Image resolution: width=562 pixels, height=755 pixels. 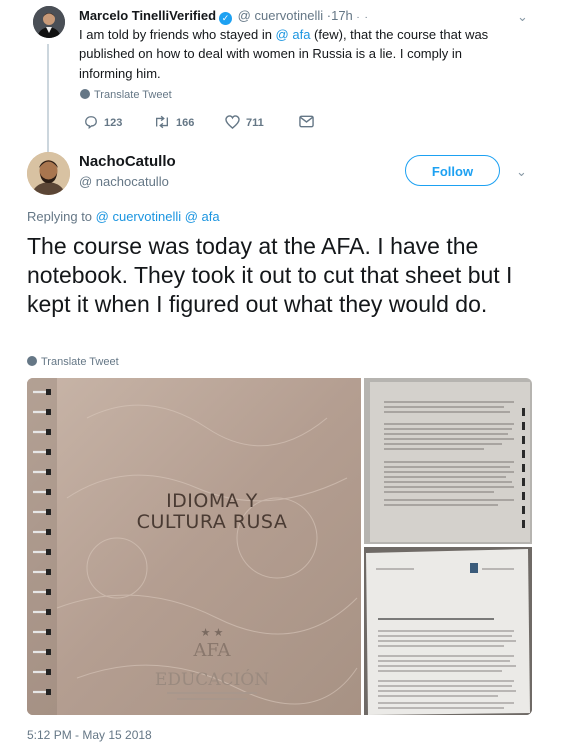 What do you see at coordinates (91, 123) in the screenshot?
I see `reply-icon` at bounding box center [91, 123].